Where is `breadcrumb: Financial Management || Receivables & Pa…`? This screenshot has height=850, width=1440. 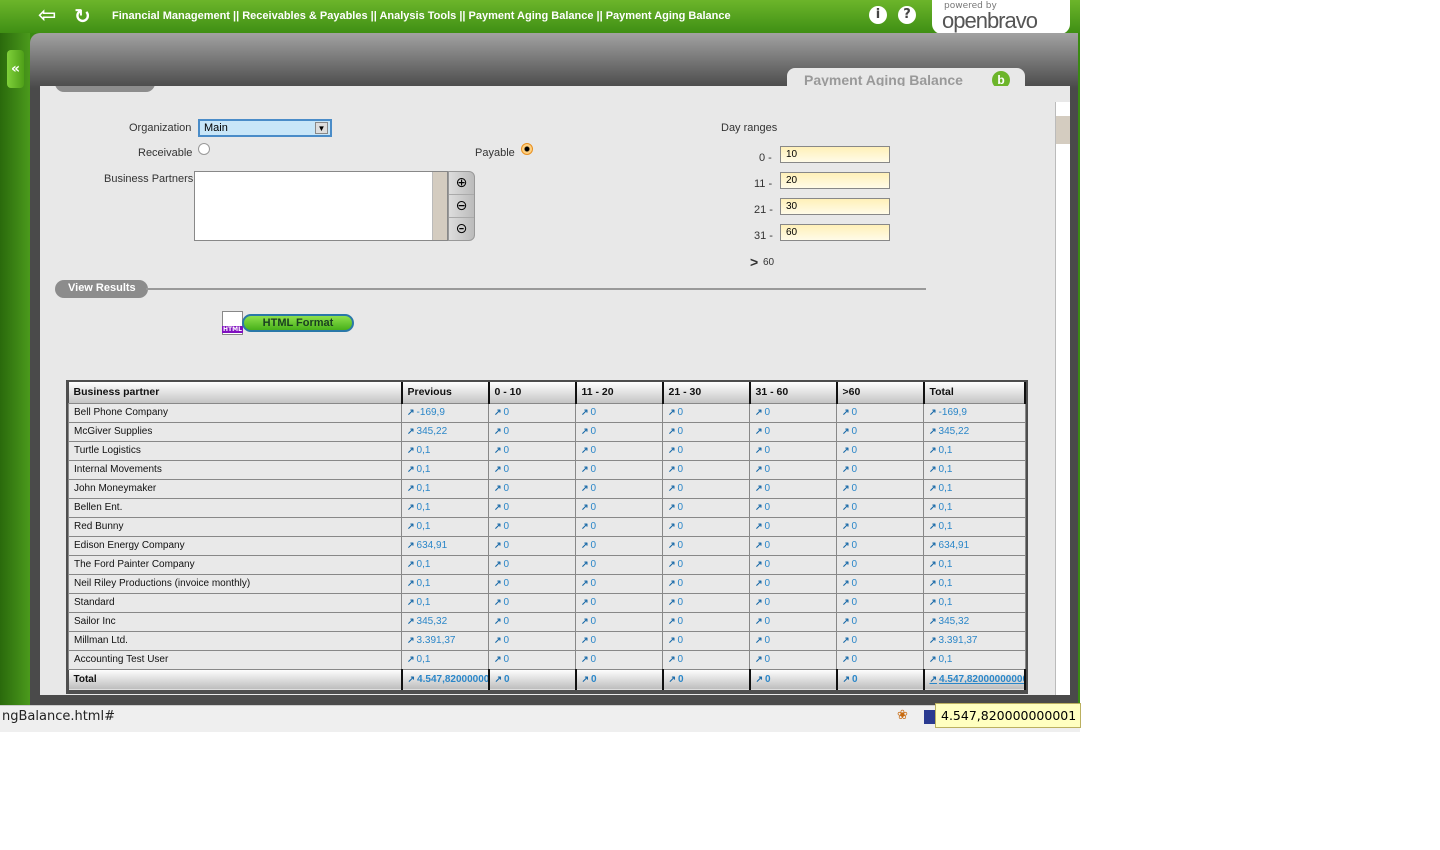 breadcrumb: Financial Management || Receivables & Pa… is located at coordinates (421, 16).